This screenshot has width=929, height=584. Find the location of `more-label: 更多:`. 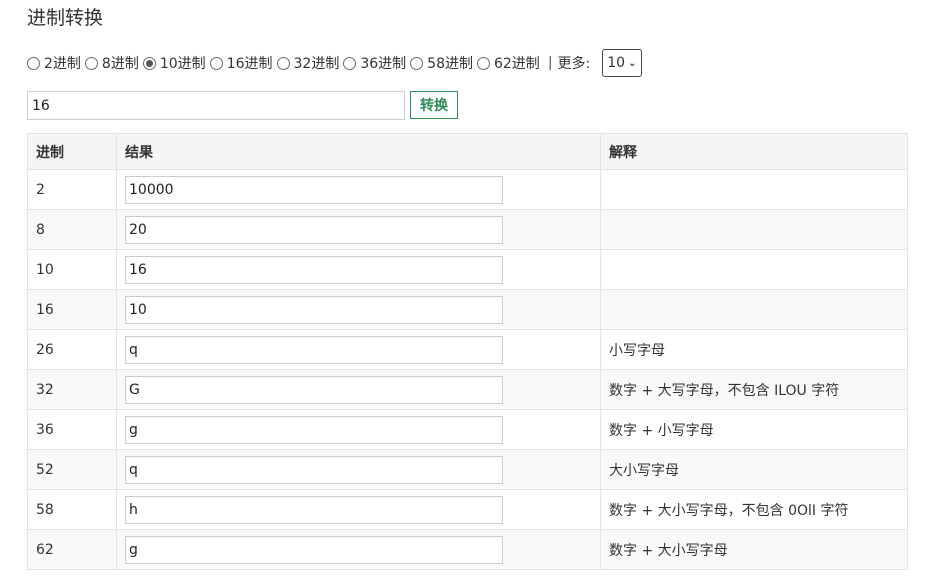

more-label: 更多: is located at coordinates (574, 64).